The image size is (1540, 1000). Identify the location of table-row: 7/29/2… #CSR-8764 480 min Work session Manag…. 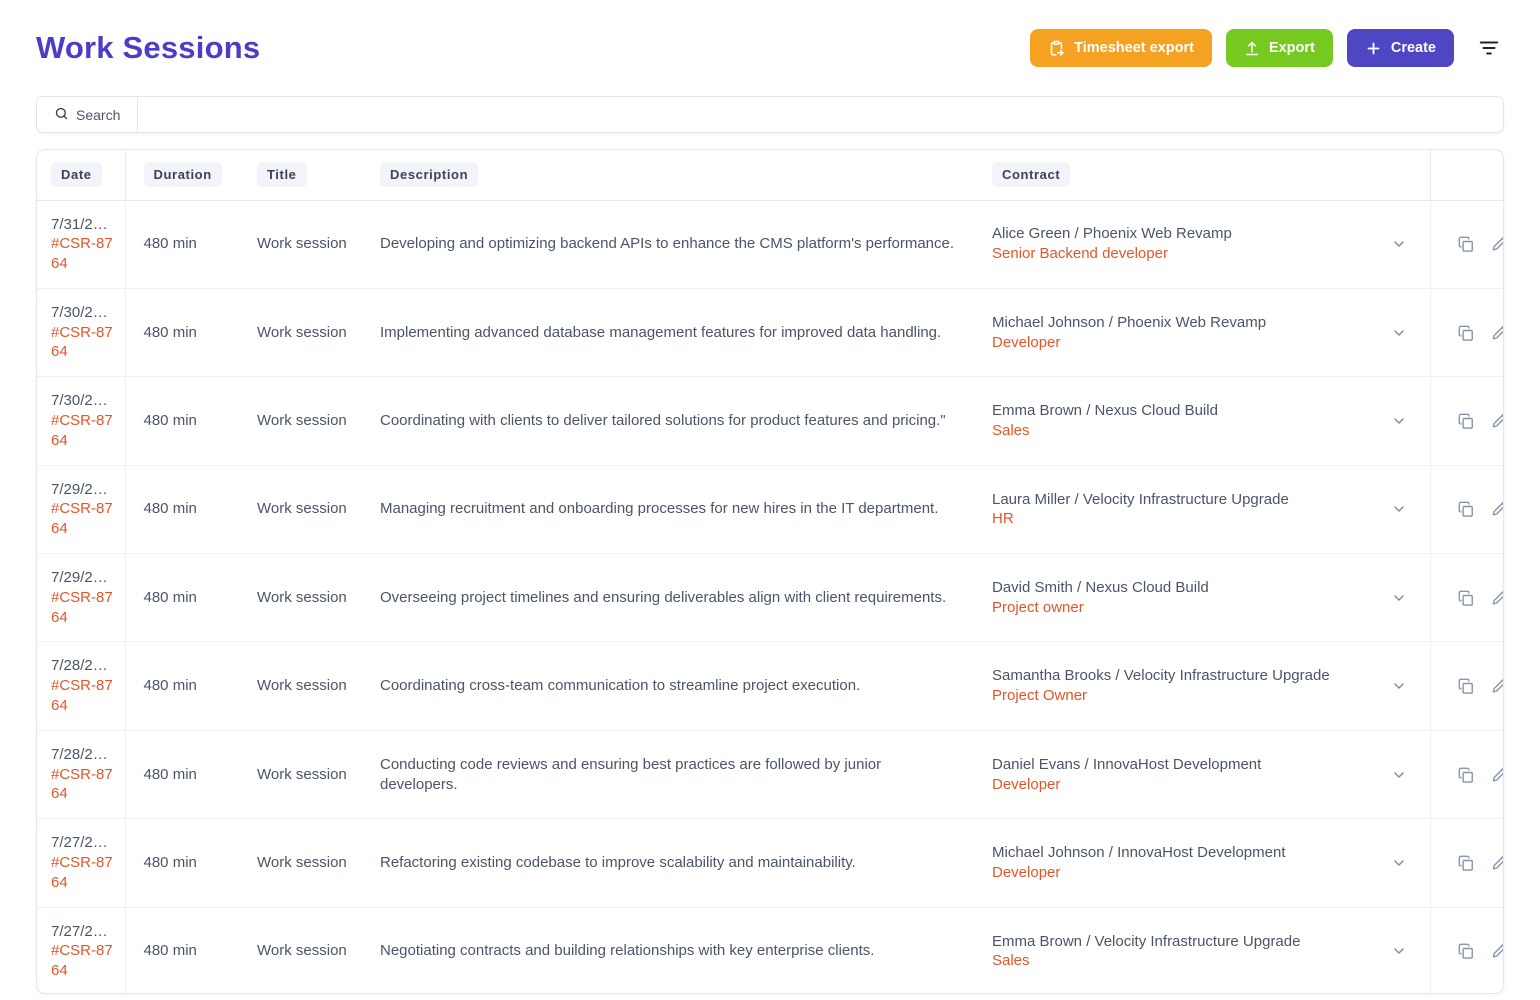
(770, 510).